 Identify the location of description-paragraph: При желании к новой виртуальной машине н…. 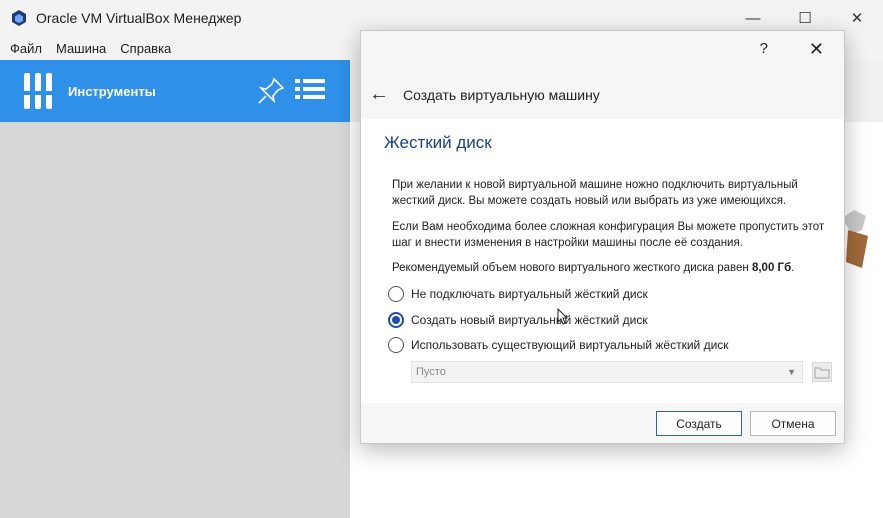
(595, 193).